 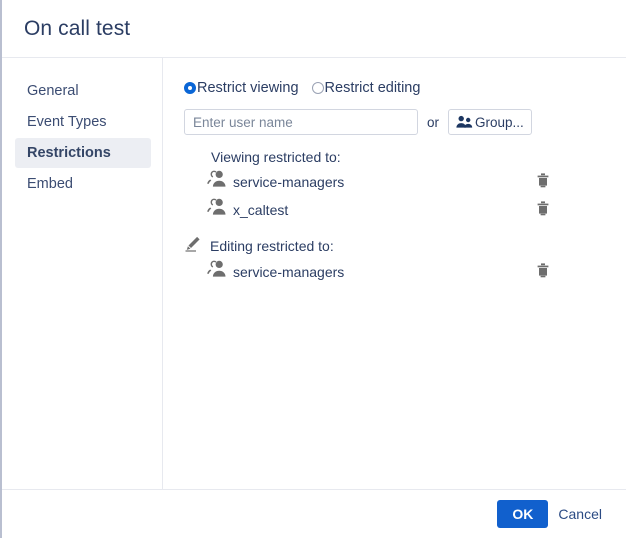 What do you see at coordinates (523, 513) in the screenshot?
I see `ok-button: OK` at bounding box center [523, 513].